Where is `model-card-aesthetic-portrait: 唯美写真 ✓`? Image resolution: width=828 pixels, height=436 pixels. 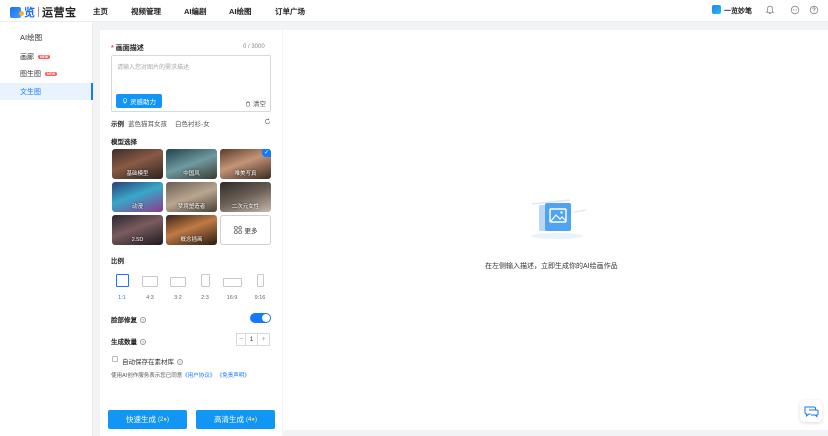 model-card-aesthetic-portrait: 唯美写真 ✓ is located at coordinates (245, 164).